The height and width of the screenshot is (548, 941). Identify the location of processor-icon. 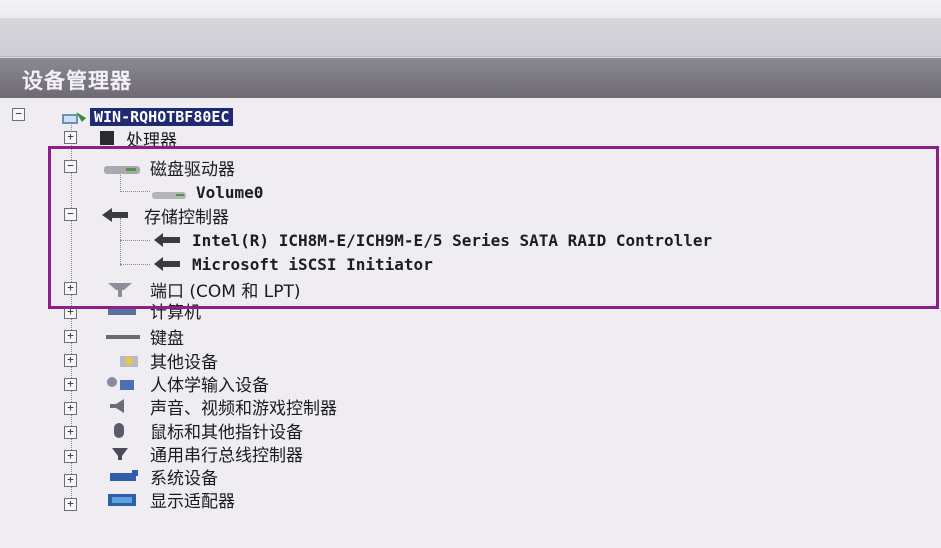
(108, 138).